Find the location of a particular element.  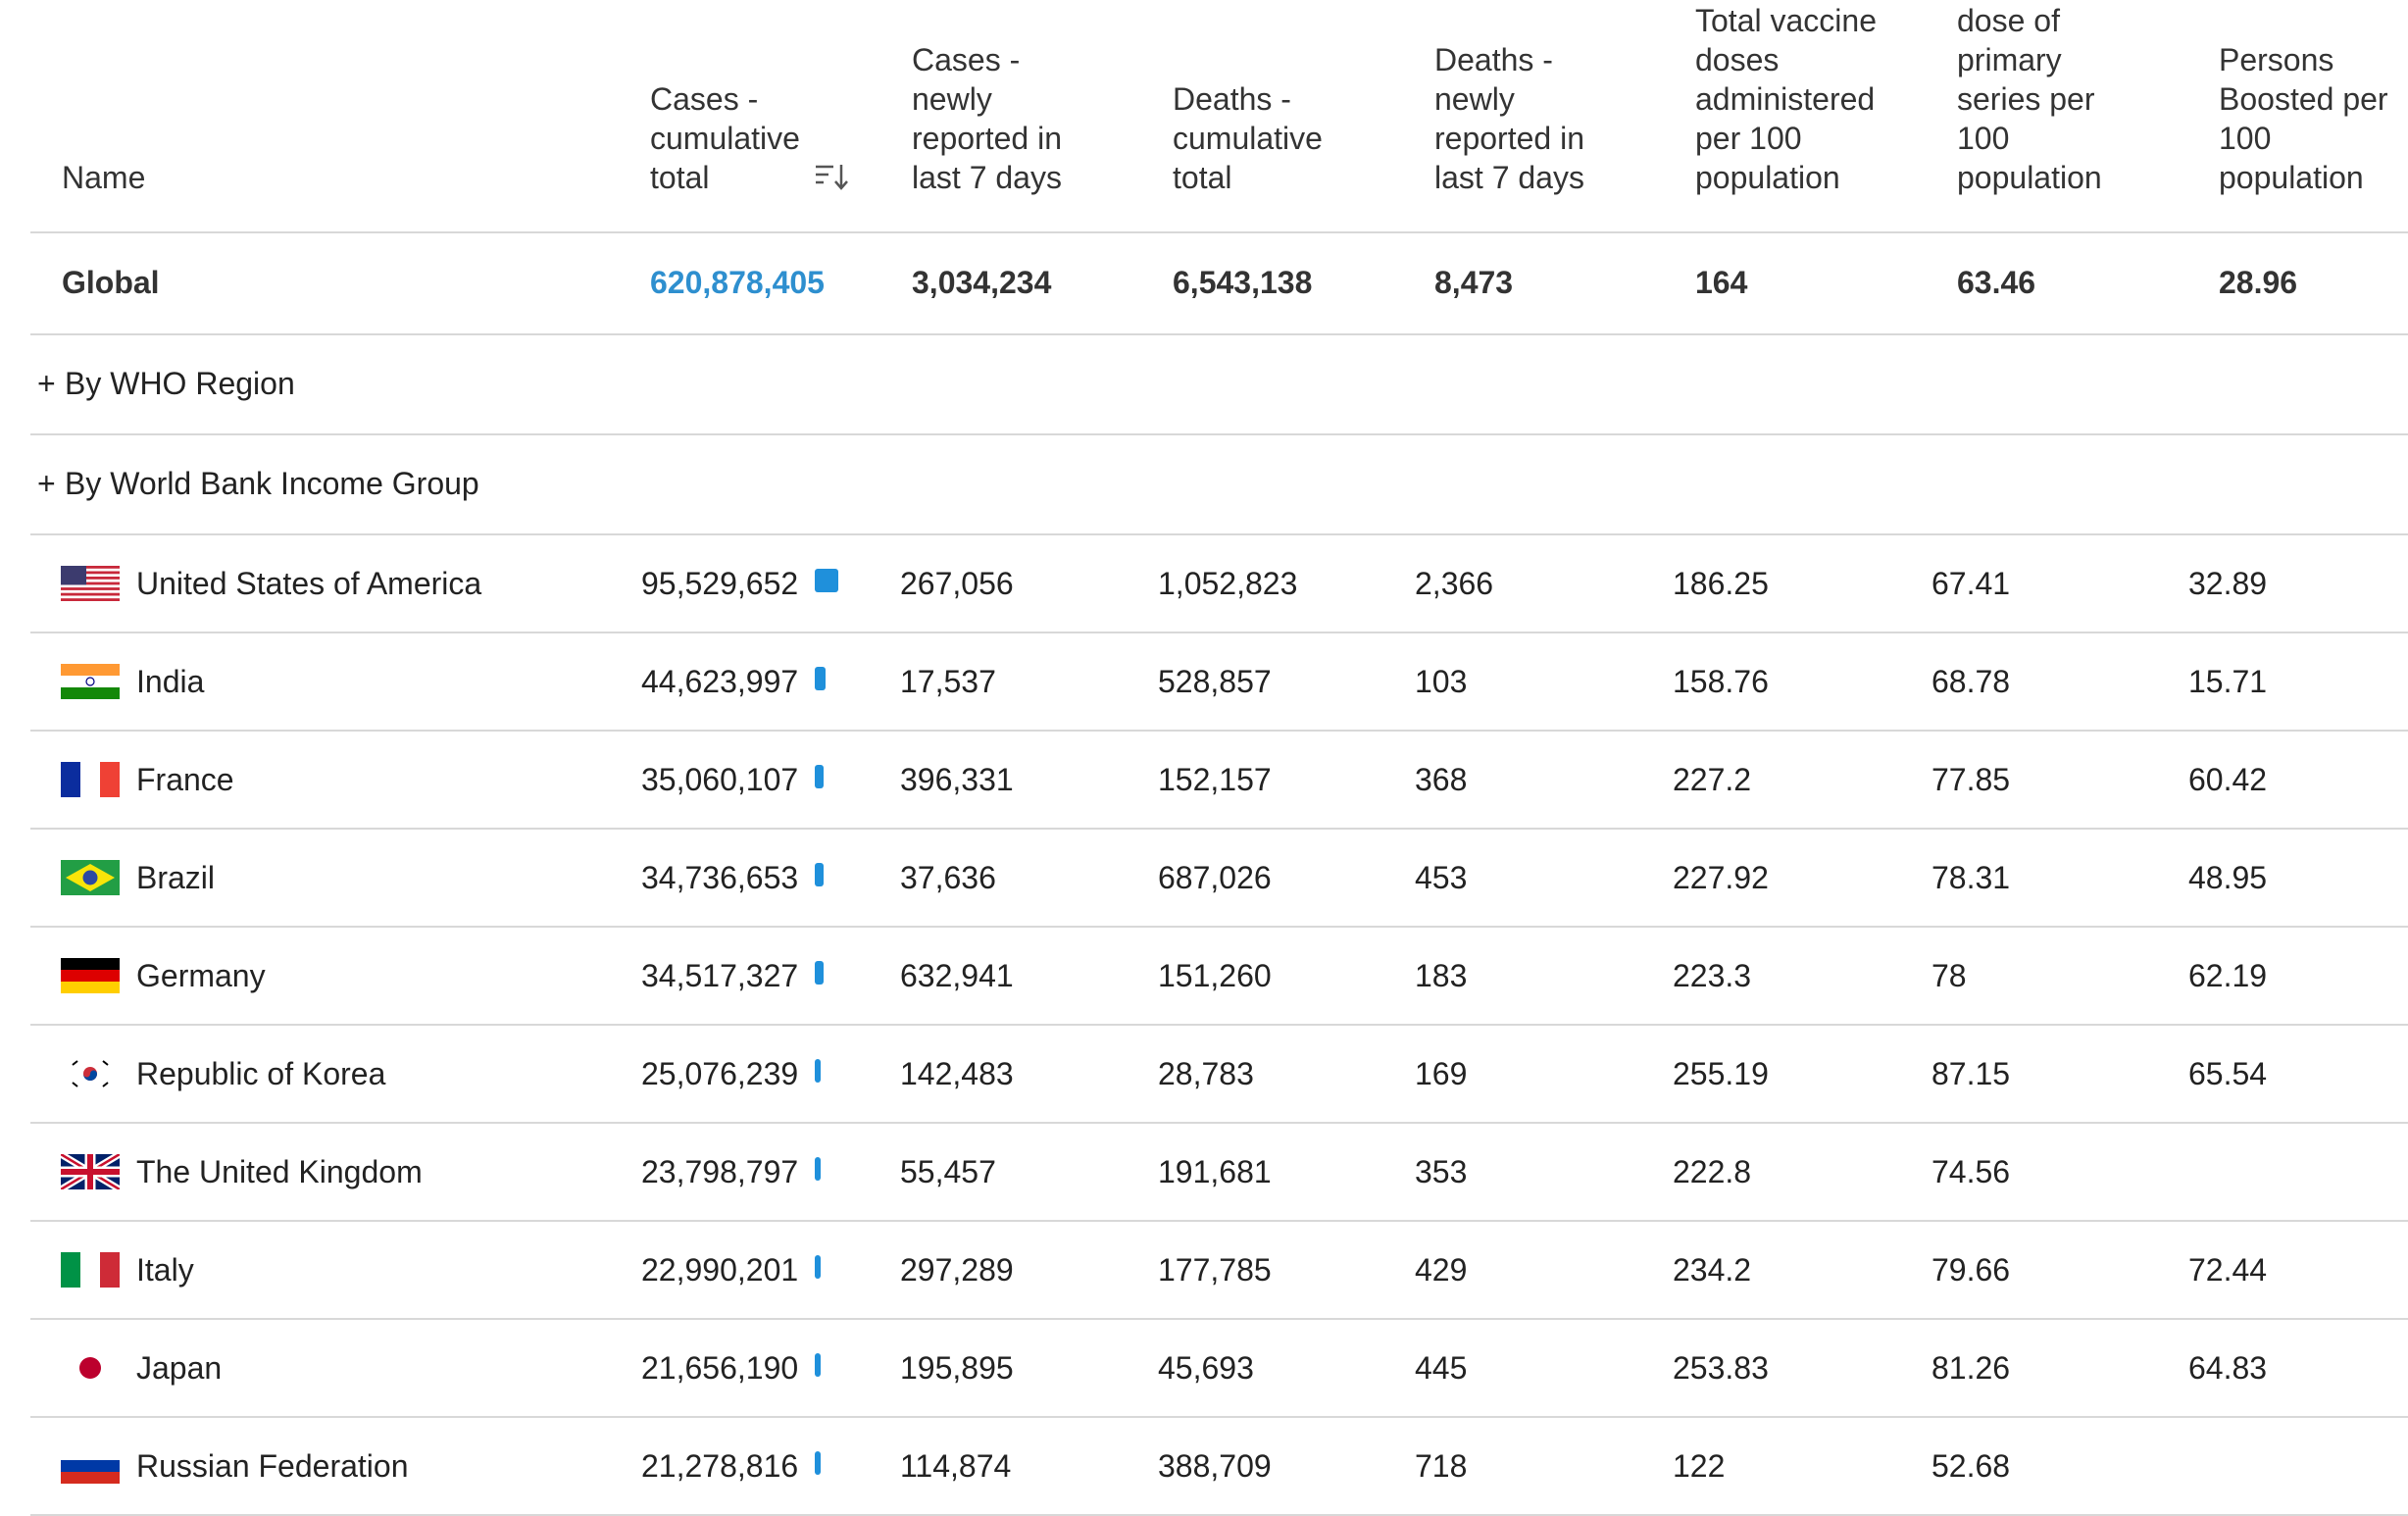

deaths-cumulative-value: 152,157 is located at coordinates (1215, 779).